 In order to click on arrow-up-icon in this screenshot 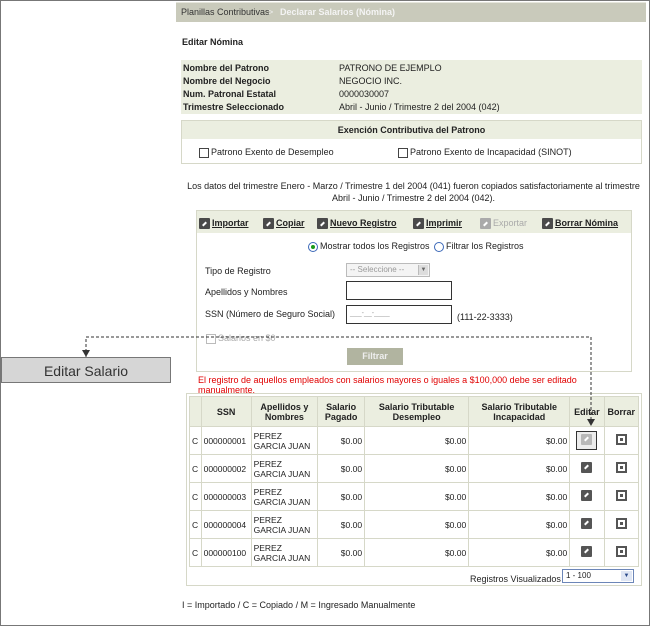, I will do `click(86, 353)`.